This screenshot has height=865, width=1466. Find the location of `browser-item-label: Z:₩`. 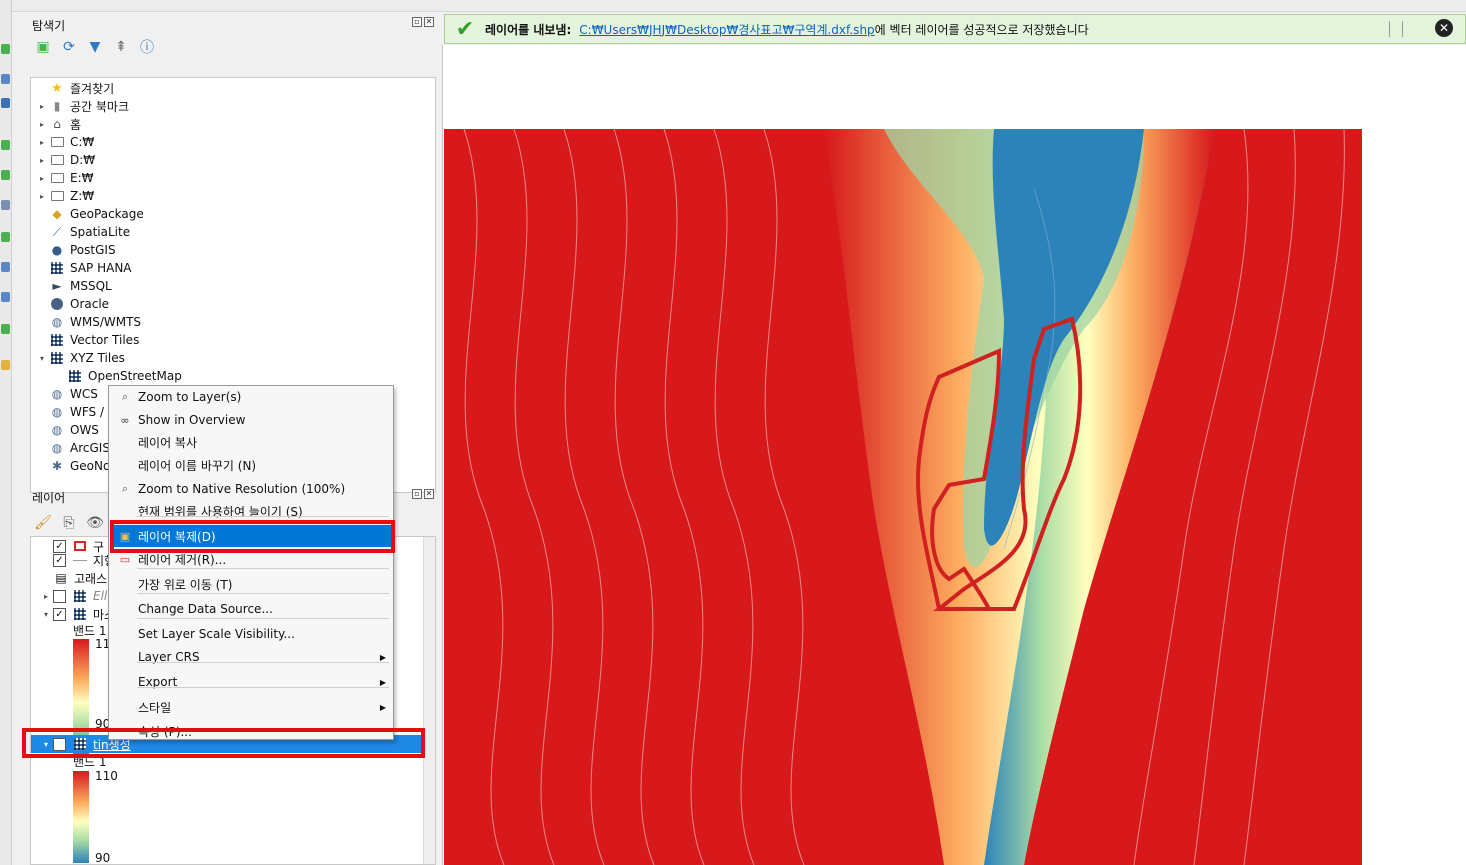

browser-item-label: Z:₩ is located at coordinates (82, 196).